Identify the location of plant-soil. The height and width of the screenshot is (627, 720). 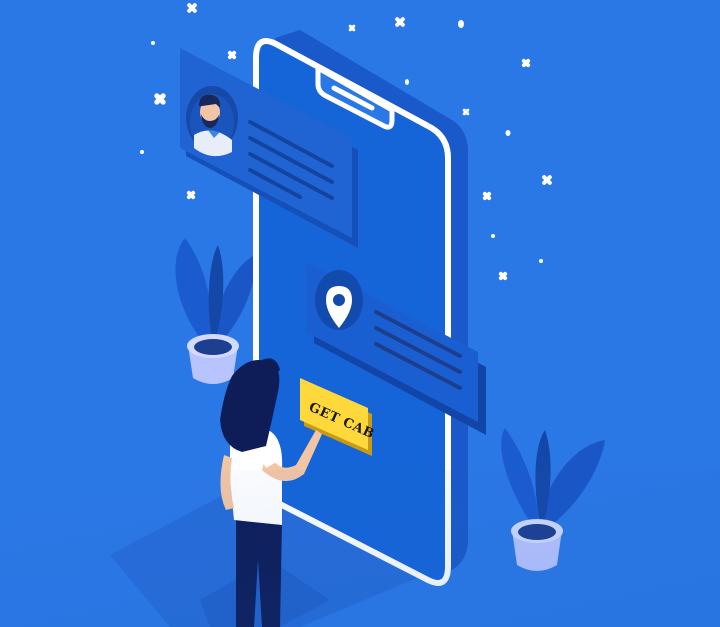
(213, 347).